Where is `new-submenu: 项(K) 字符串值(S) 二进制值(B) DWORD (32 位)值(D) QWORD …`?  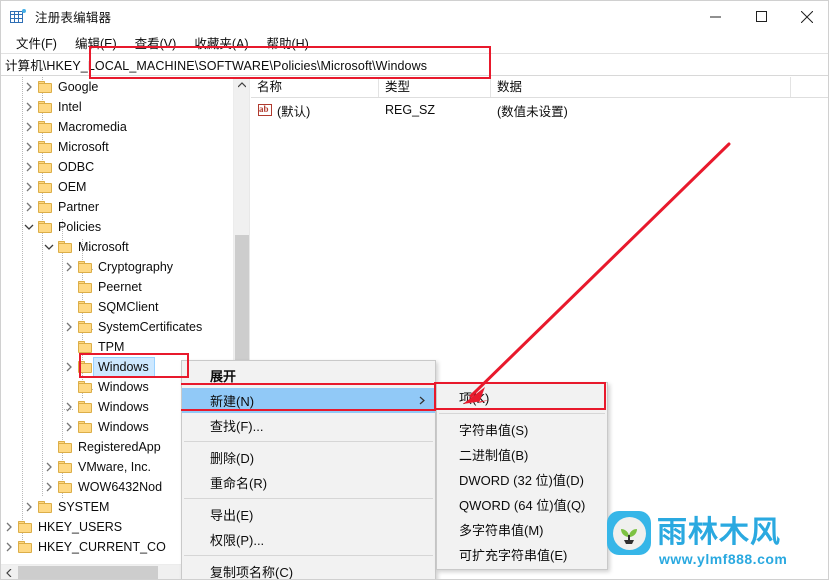
new-submenu: 项(K) 字符串值(S) 二进制值(B) DWORD (32 位)值(D) QWORD … is located at coordinates (522, 476).